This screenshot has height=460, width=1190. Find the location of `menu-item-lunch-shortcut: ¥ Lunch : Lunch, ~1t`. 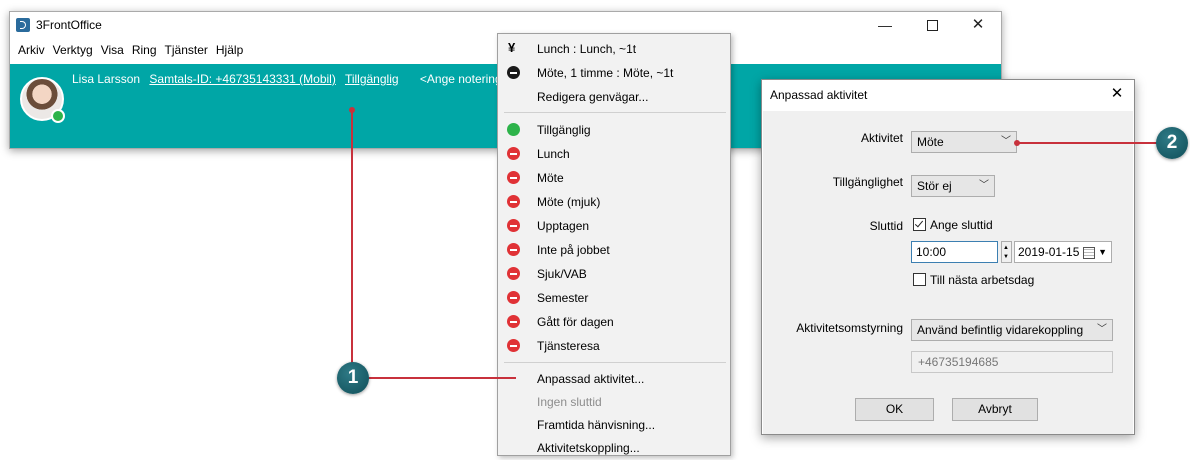

menu-item-lunch-shortcut: ¥ Lunch : Lunch, ~1t is located at coordinates (614, 49).